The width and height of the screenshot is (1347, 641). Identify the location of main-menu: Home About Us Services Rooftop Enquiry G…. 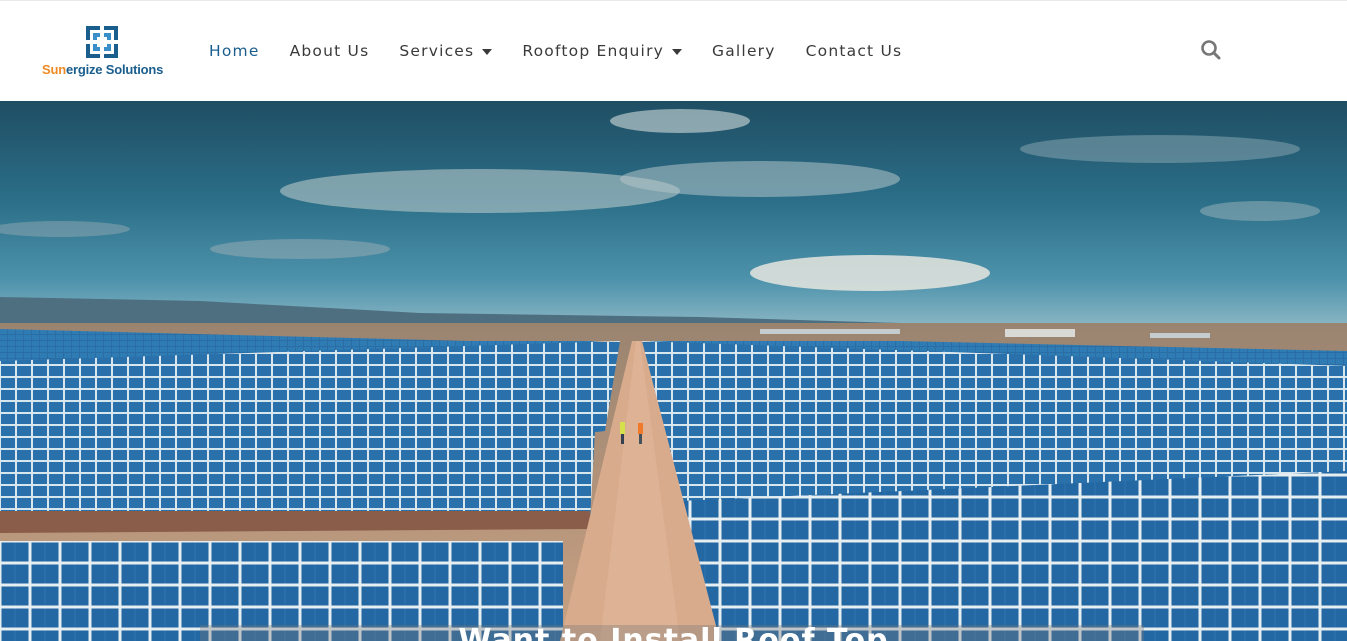
(570, 51).